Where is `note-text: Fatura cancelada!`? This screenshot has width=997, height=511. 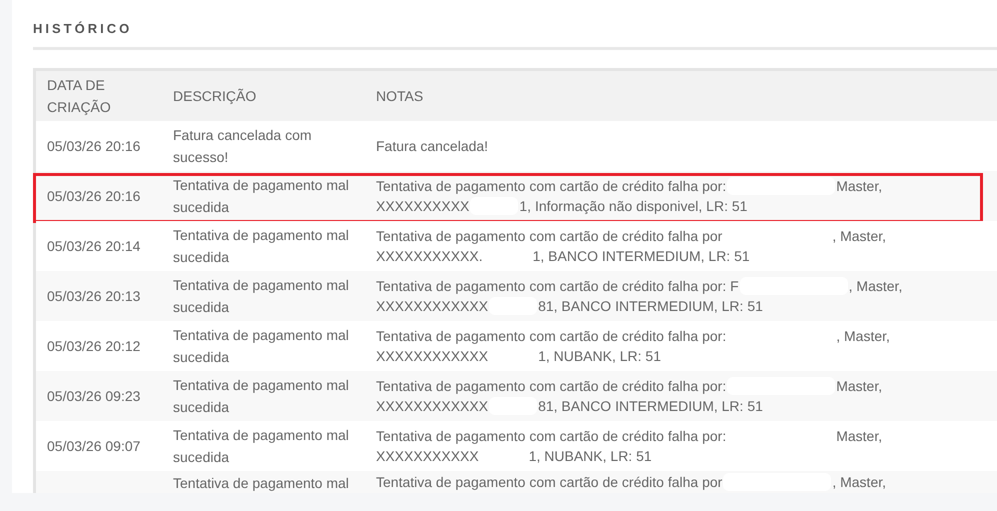
note-text: Fatura cancelada! is located at coordinates (432, 146).